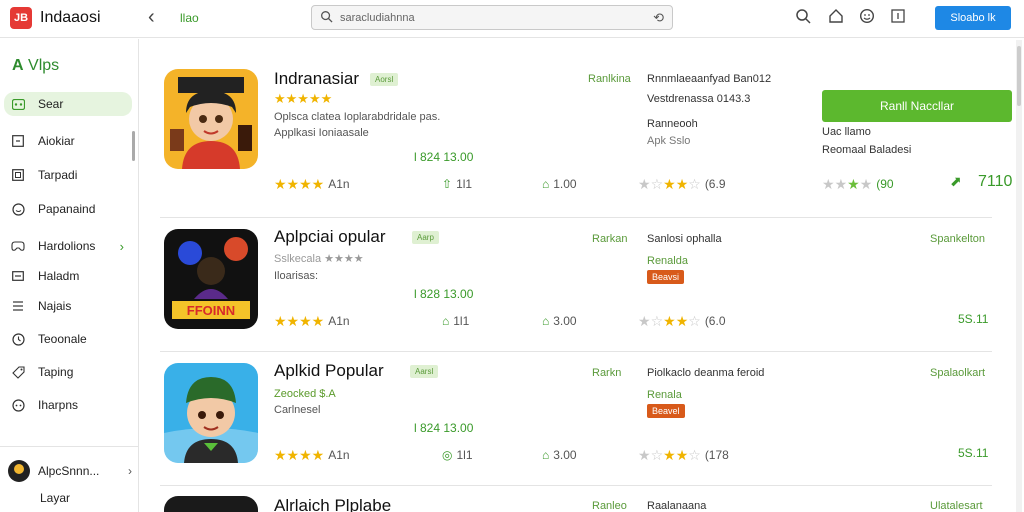 The height and width of the screenshot is (512, 1024). I want to click on downloads-stat: ◎ 1l1, so click(457, 455).